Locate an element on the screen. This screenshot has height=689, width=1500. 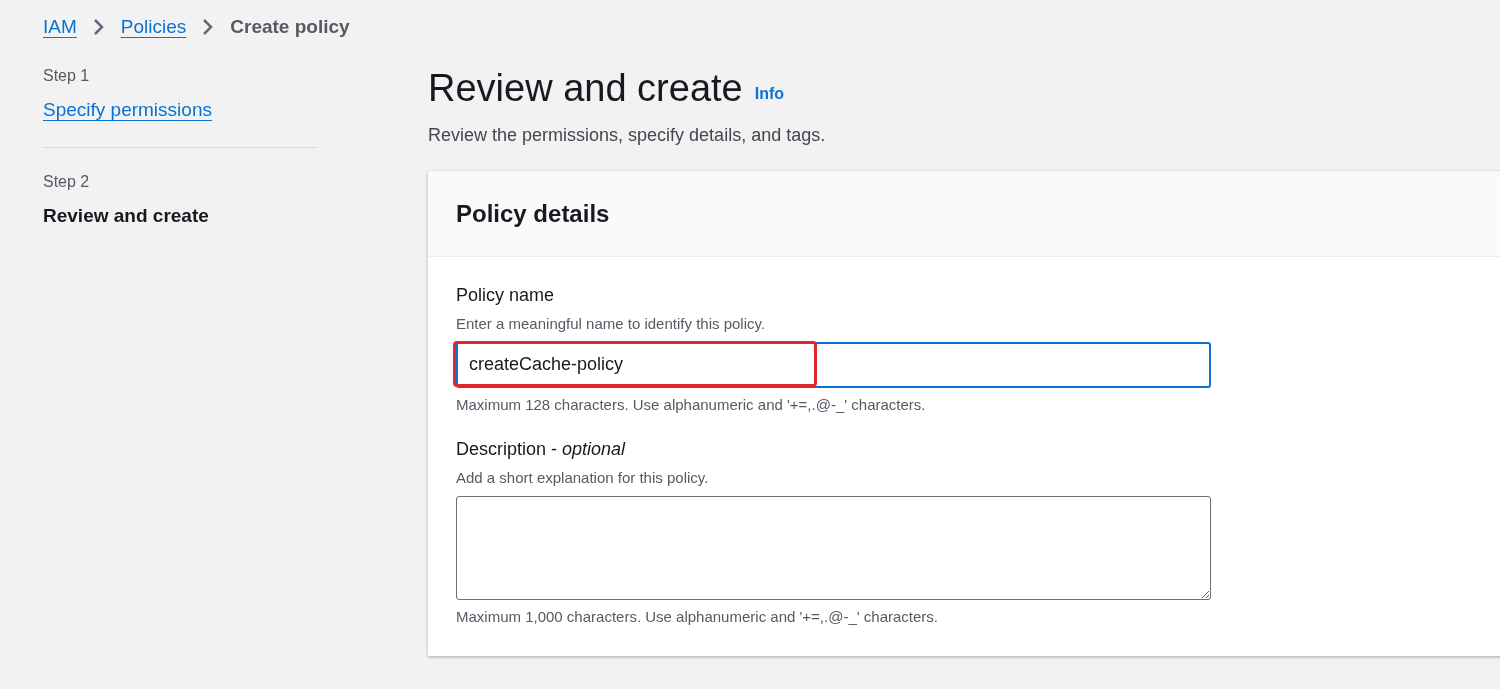
description-textarea is located at coordinates (833, 547).